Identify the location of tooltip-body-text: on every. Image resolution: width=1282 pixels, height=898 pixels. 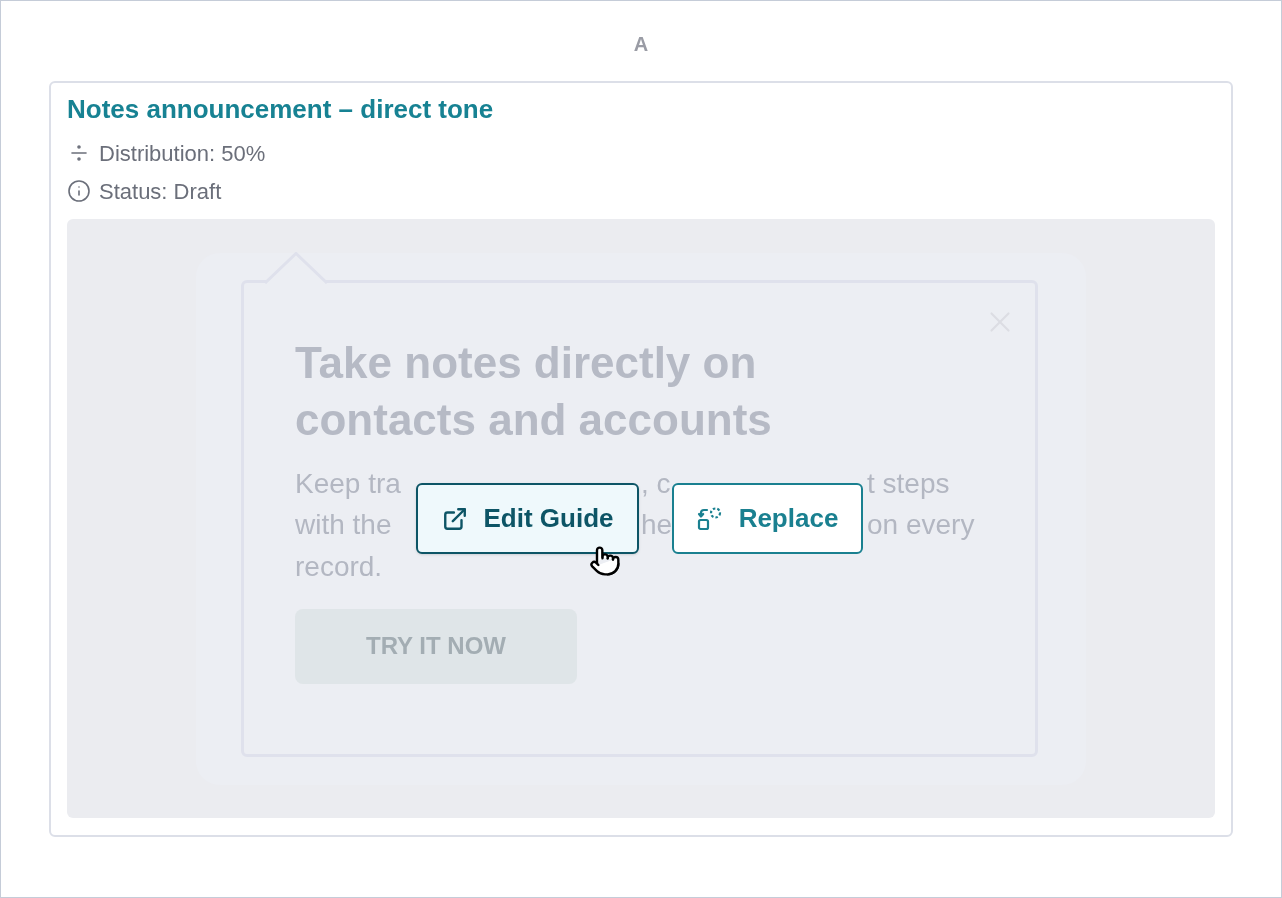
(921, 525).